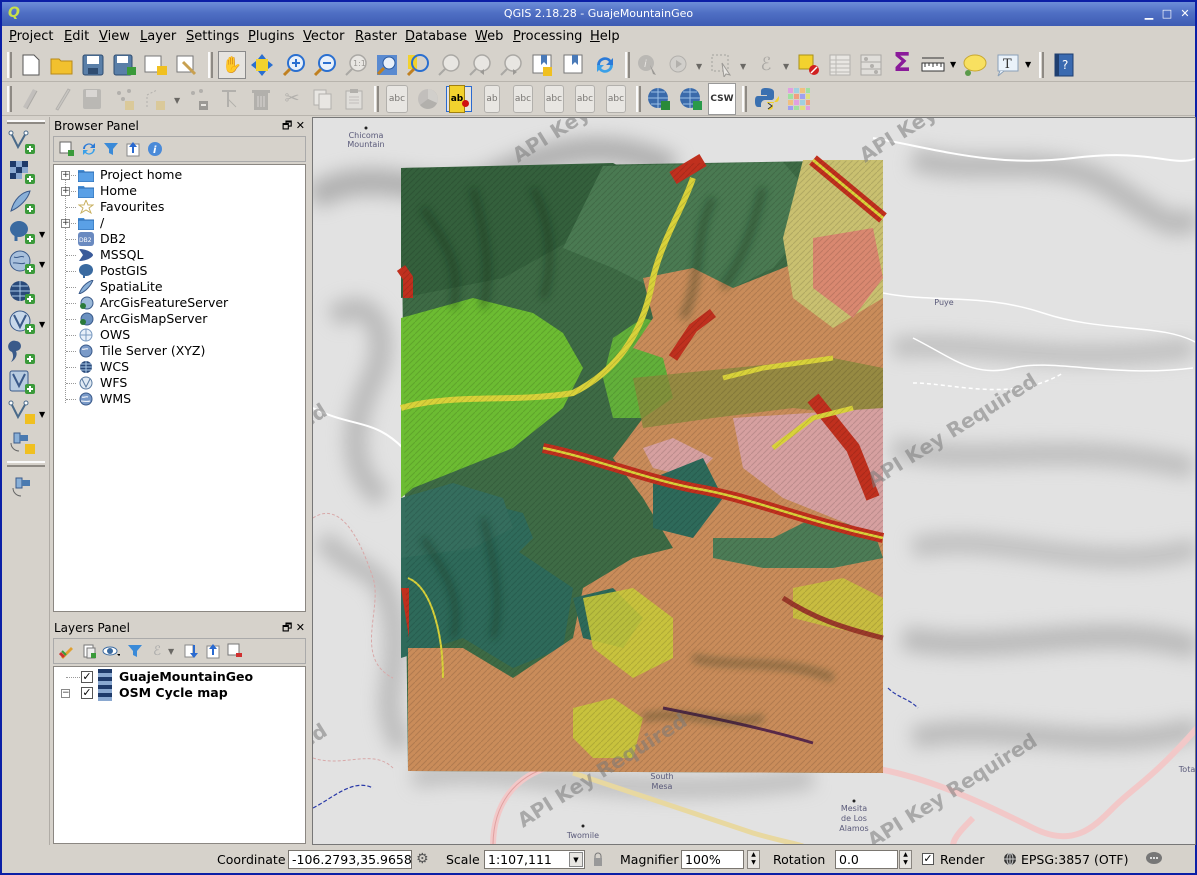 The image size is (1197, 875). What do you see at coordinates (722, 99) in the screenshot?
I see `csw-icon: CSW` at bounding box center [722, 99].